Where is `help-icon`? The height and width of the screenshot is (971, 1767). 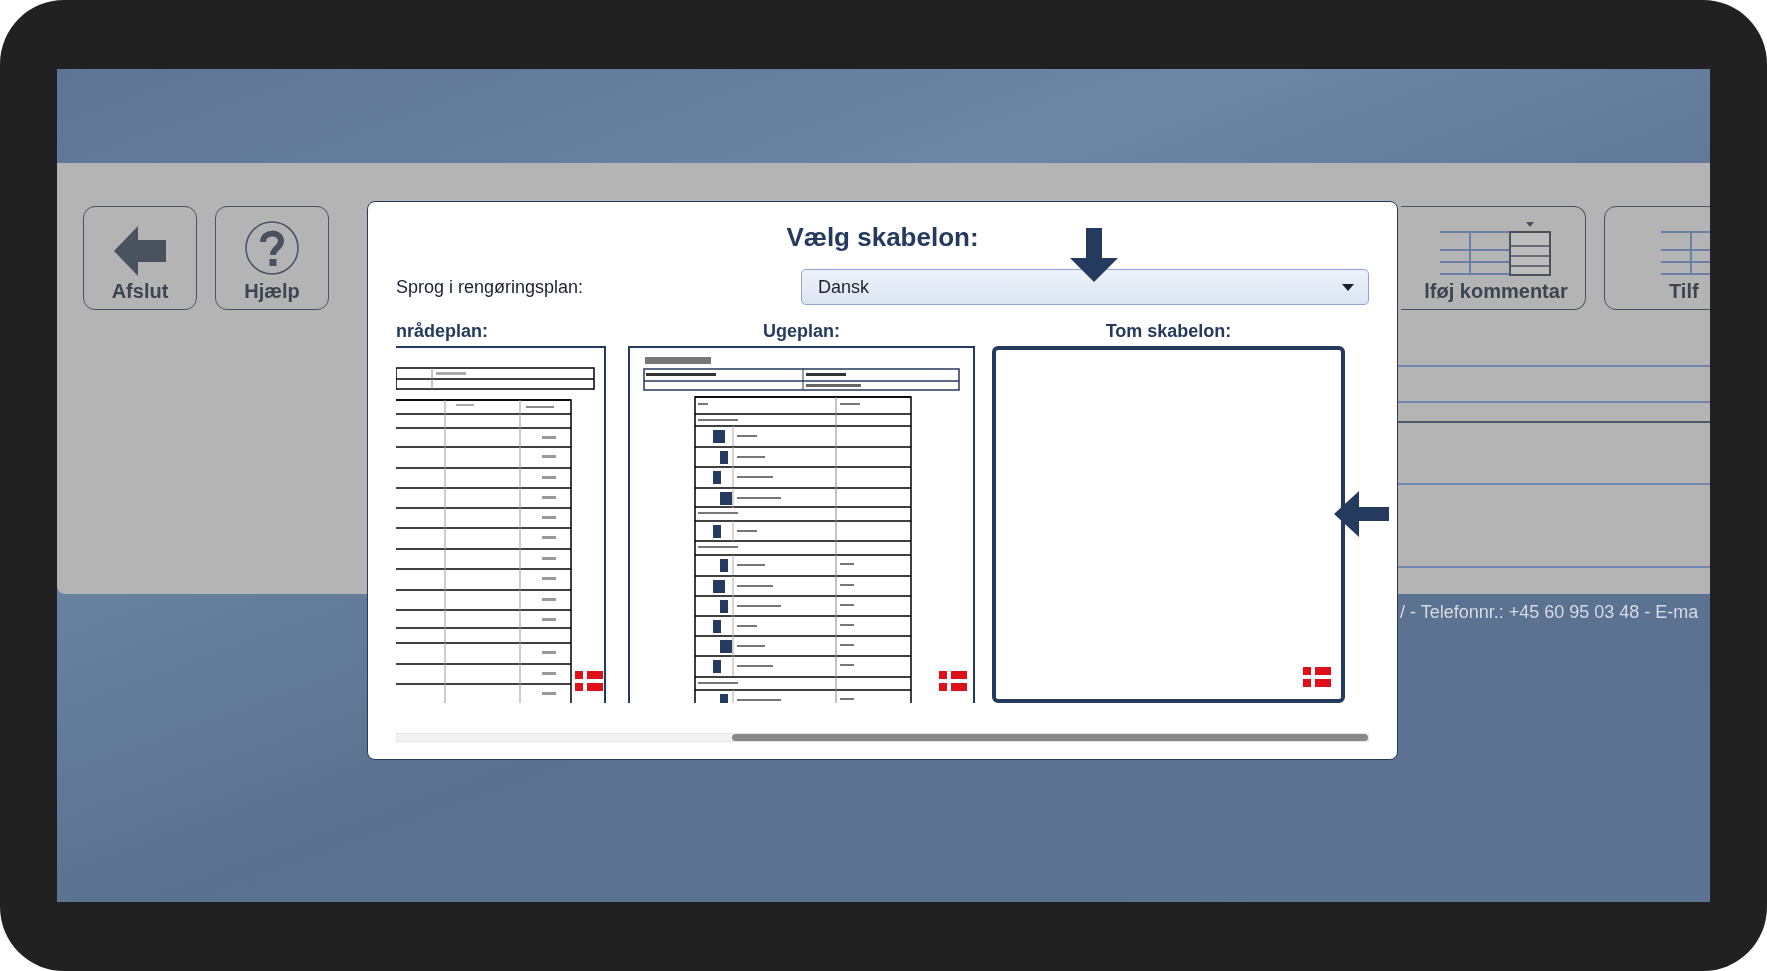
help-icon is located at coordinates (272, 248).